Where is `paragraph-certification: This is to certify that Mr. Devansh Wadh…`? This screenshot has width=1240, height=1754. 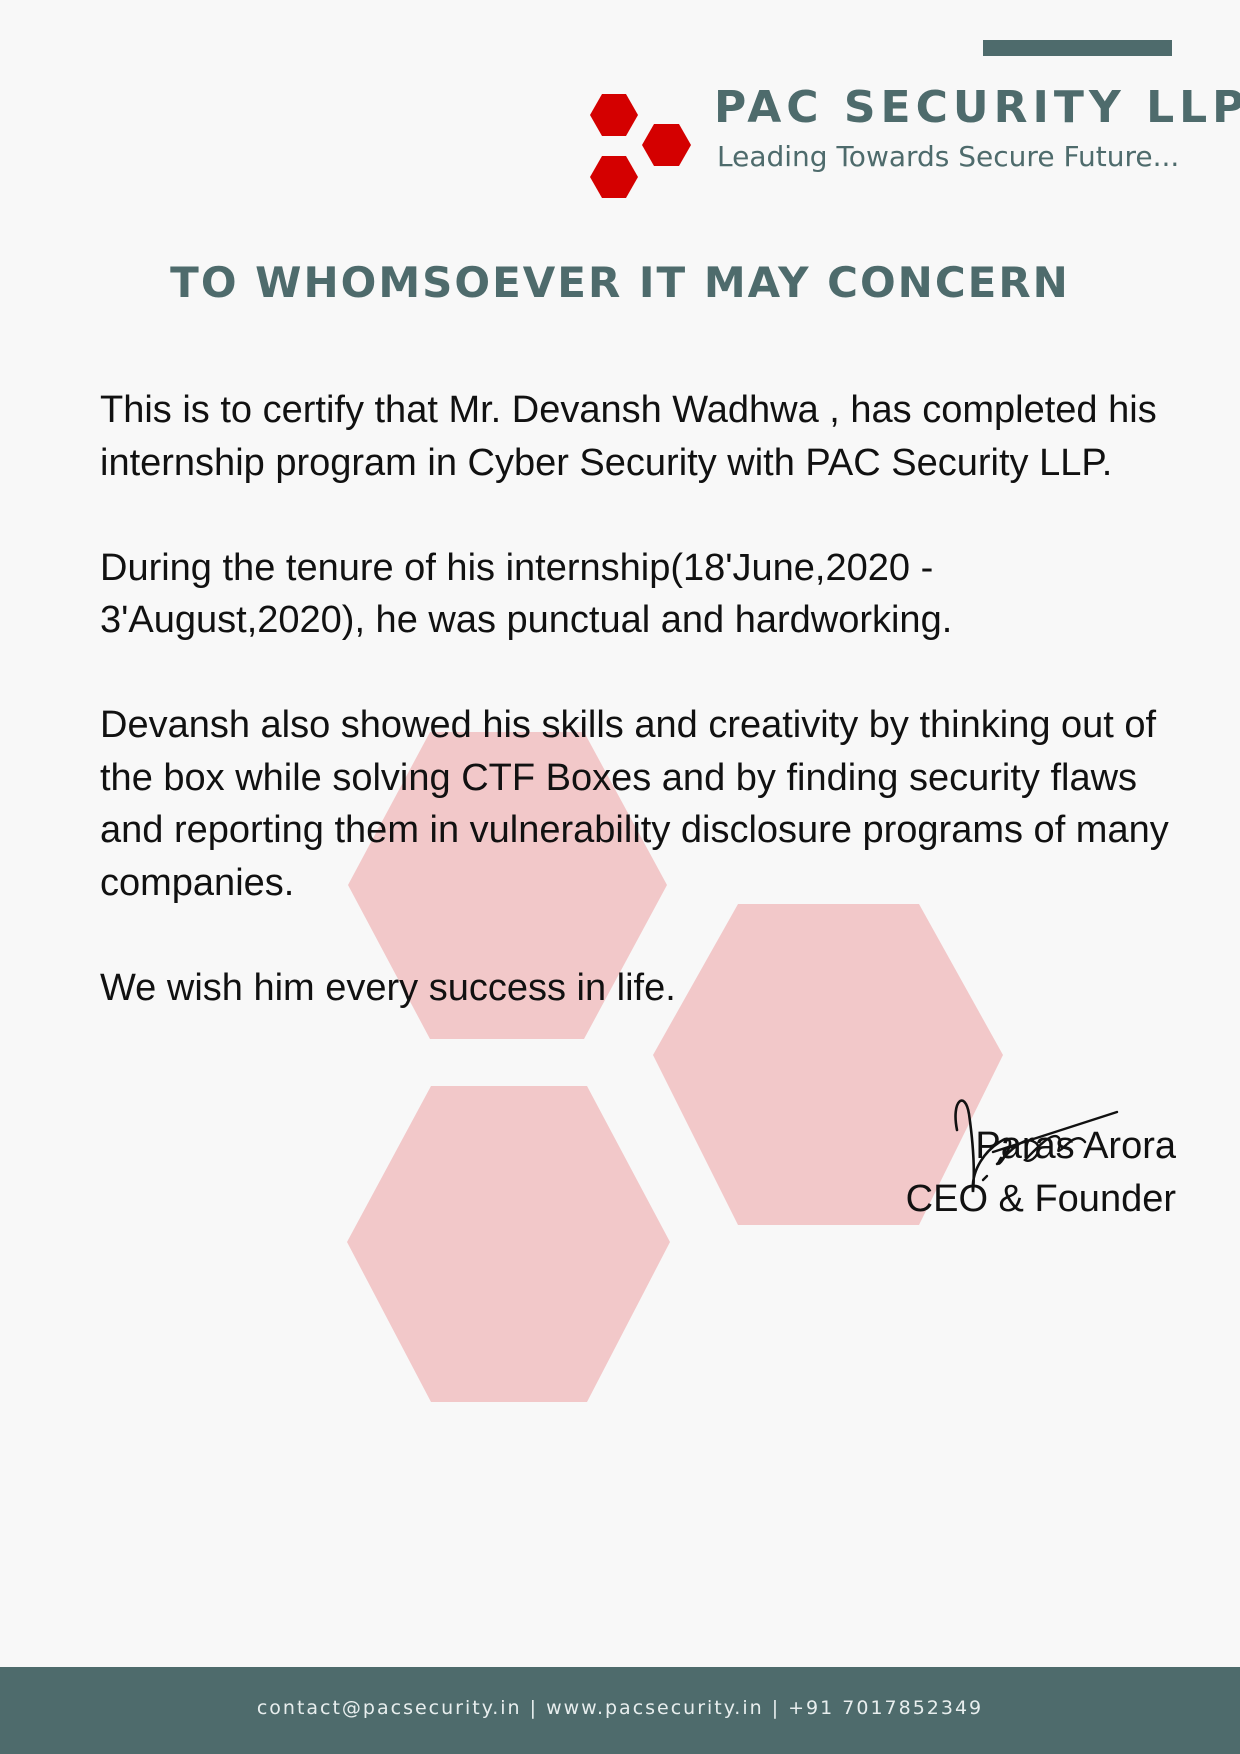
paragraph-certification: This is to certify that Mr. Devansh Wadh… is located at coordinates (628, 436).